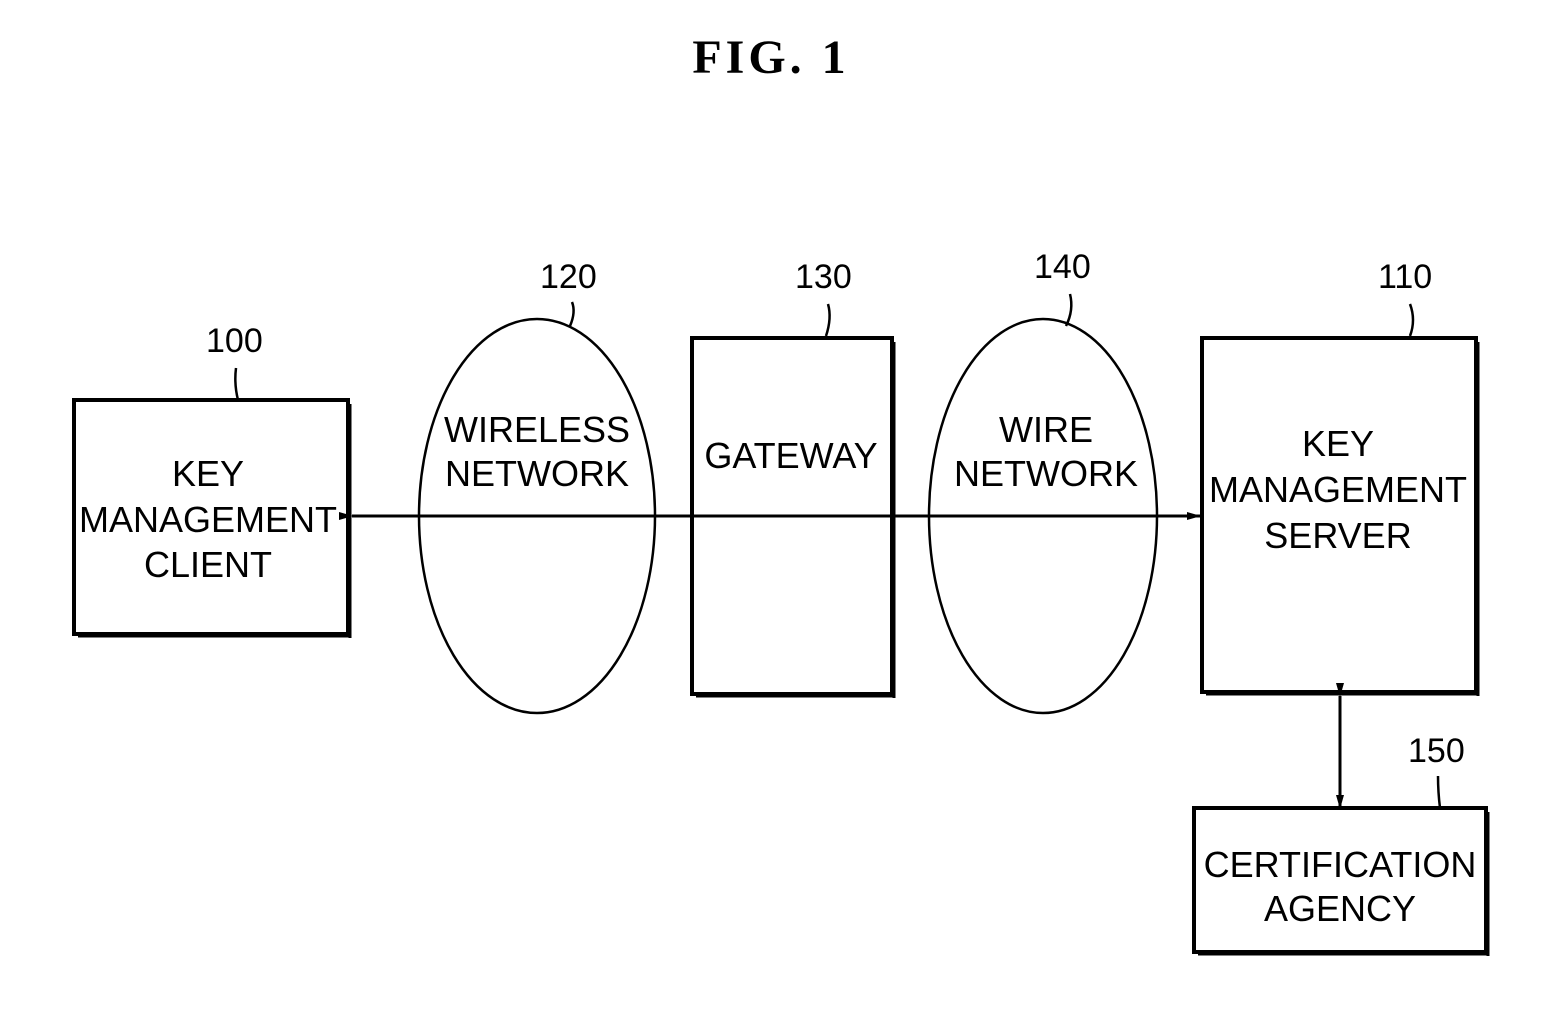 This screenshot has width=1542, height=1024. What do you see at coordinates (790, 455) in the screenshot?
I see `node-label-line: GATEWAY` at bounding box center [790, 455].